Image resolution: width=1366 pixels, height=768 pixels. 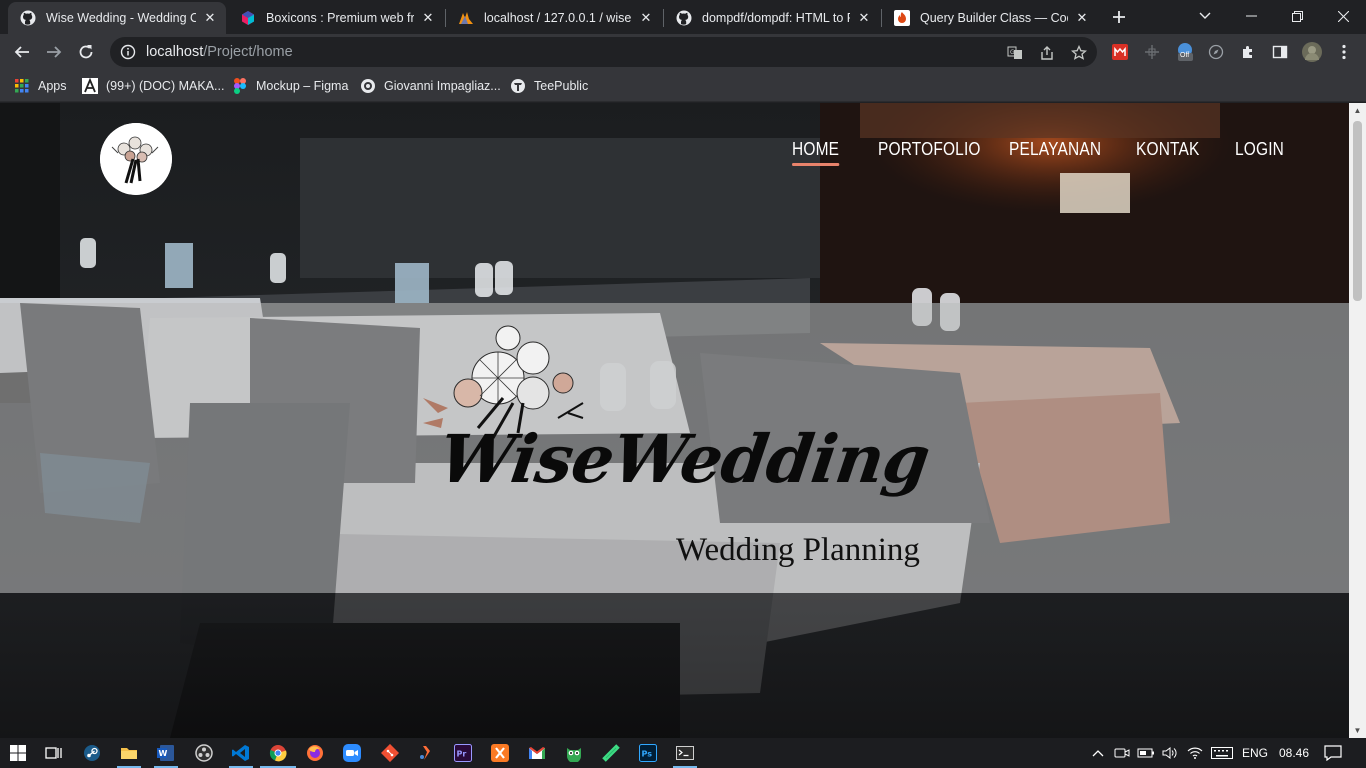 I want to click on word-icon: W, so click(x=166, y=754).